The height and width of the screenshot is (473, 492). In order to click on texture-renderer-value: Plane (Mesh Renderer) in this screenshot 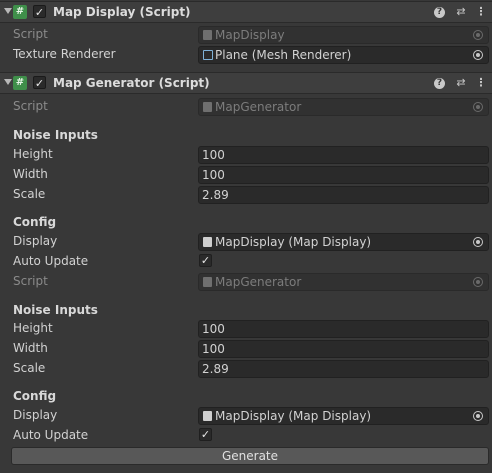, I will do `click(283, 55)`.